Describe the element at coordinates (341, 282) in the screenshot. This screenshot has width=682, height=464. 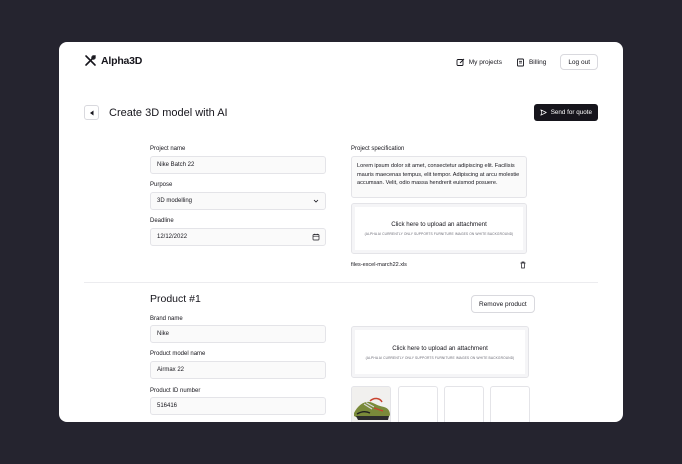
I see `section-divider` at that location.